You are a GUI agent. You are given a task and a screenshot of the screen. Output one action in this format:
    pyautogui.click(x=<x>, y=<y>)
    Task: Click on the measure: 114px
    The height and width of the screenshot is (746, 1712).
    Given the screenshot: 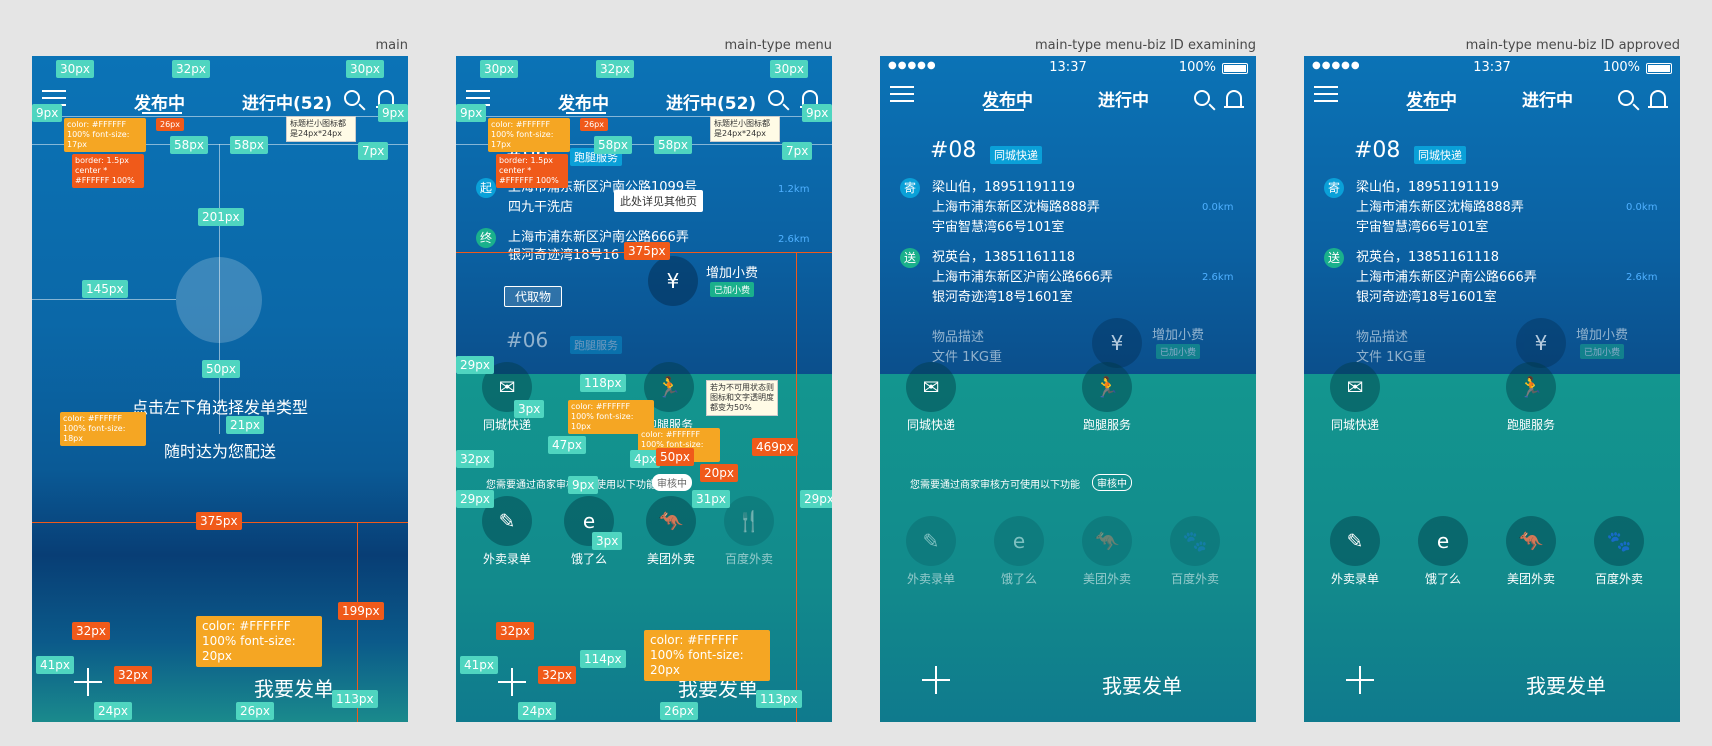 What is the action you would take?
    pyautogui.click(x=603, y=659)
    